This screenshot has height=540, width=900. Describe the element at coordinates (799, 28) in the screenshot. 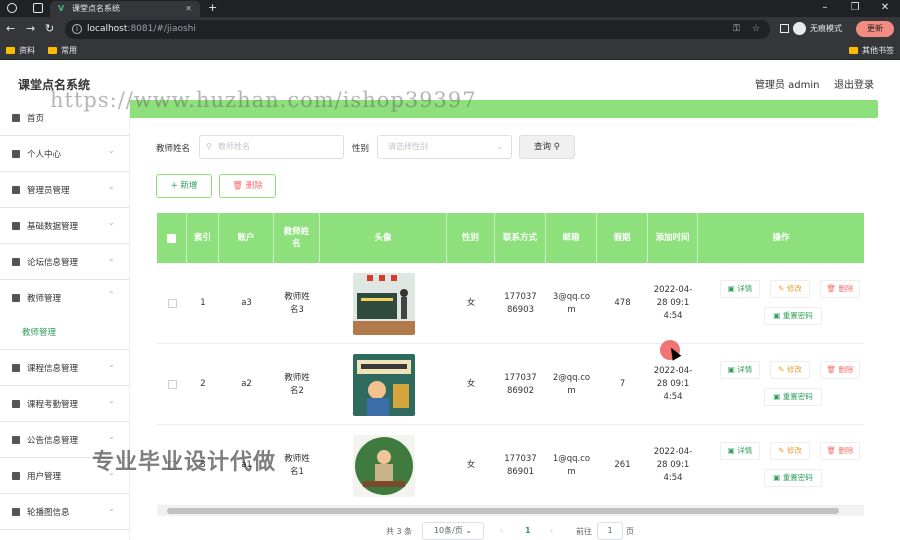

I see `incognito-icon` at that location.